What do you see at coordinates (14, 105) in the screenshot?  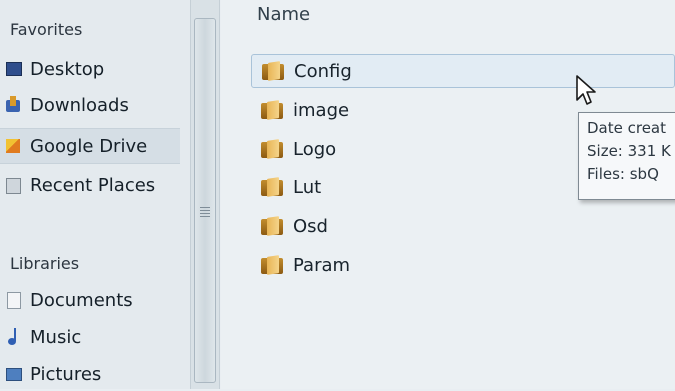 I see `downloads-icon` at bounding box center [14, 105].